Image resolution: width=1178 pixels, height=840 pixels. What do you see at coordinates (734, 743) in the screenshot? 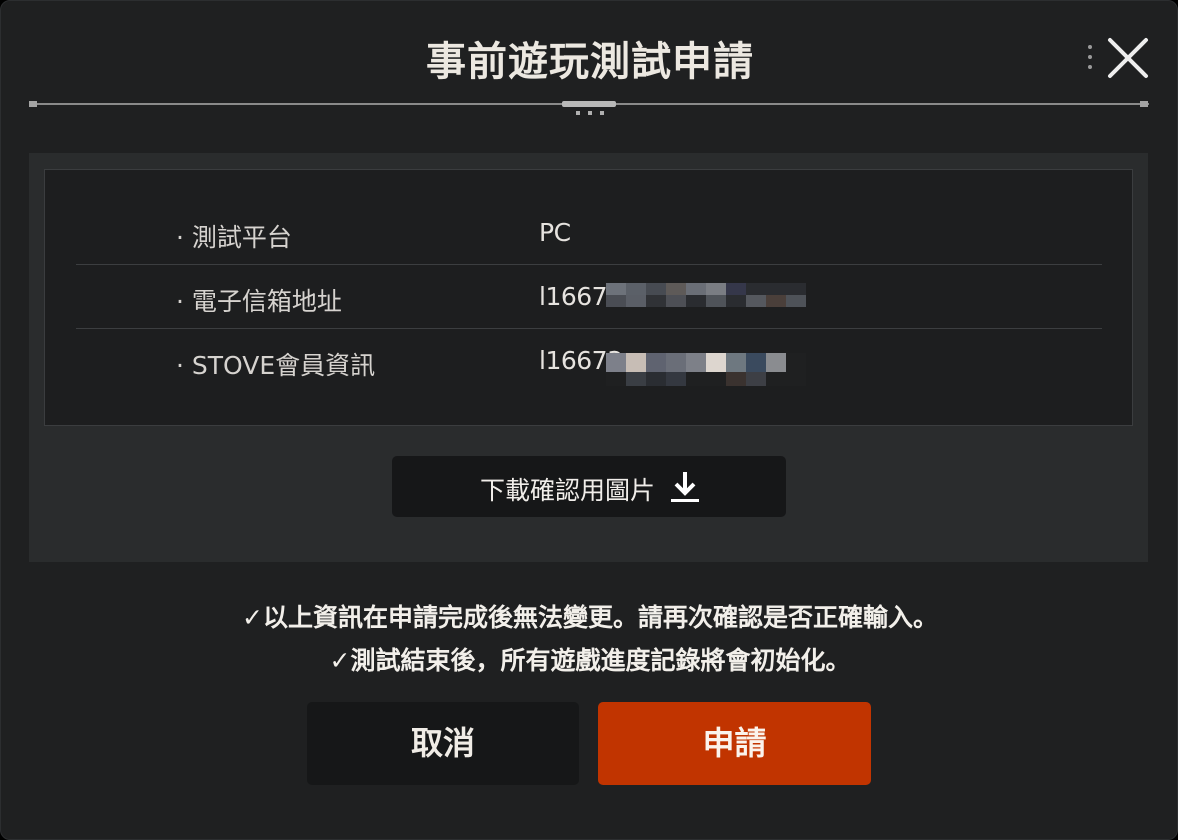
I see `apply-button: 申請` at bounding box center [734, 743].